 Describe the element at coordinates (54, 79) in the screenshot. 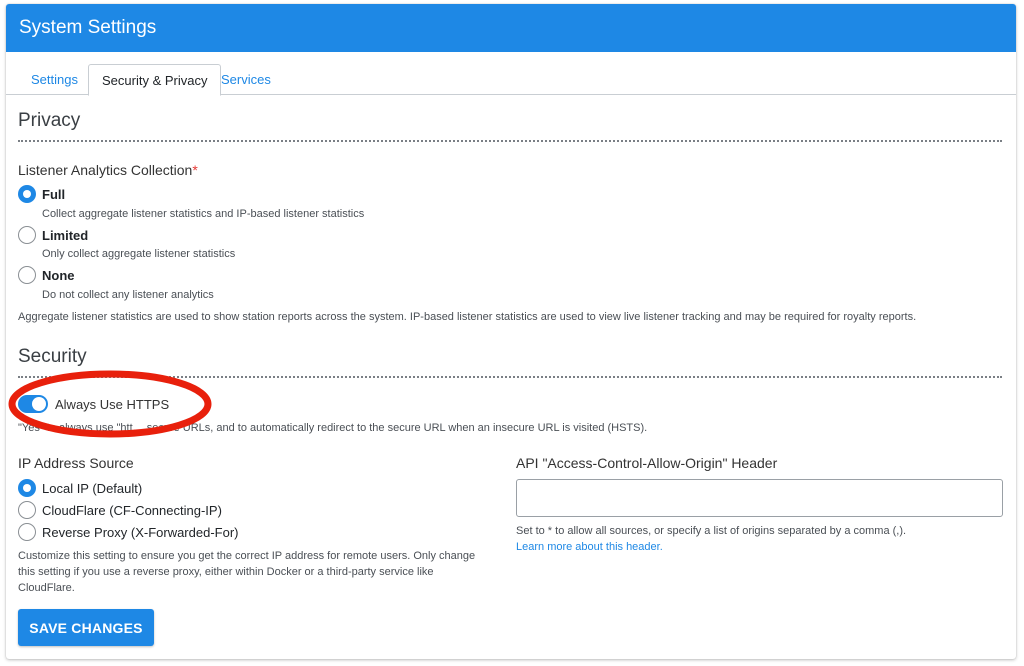

I see `tab-settings: Settings` at that location.